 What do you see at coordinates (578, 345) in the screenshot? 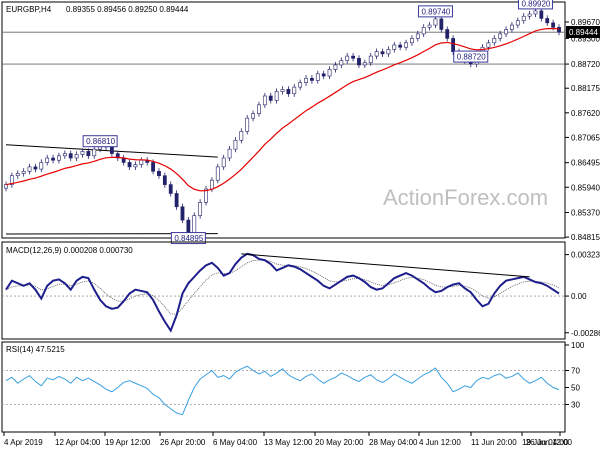
I see `rsi-tick-label: 100` at bounding box center [578, 345].